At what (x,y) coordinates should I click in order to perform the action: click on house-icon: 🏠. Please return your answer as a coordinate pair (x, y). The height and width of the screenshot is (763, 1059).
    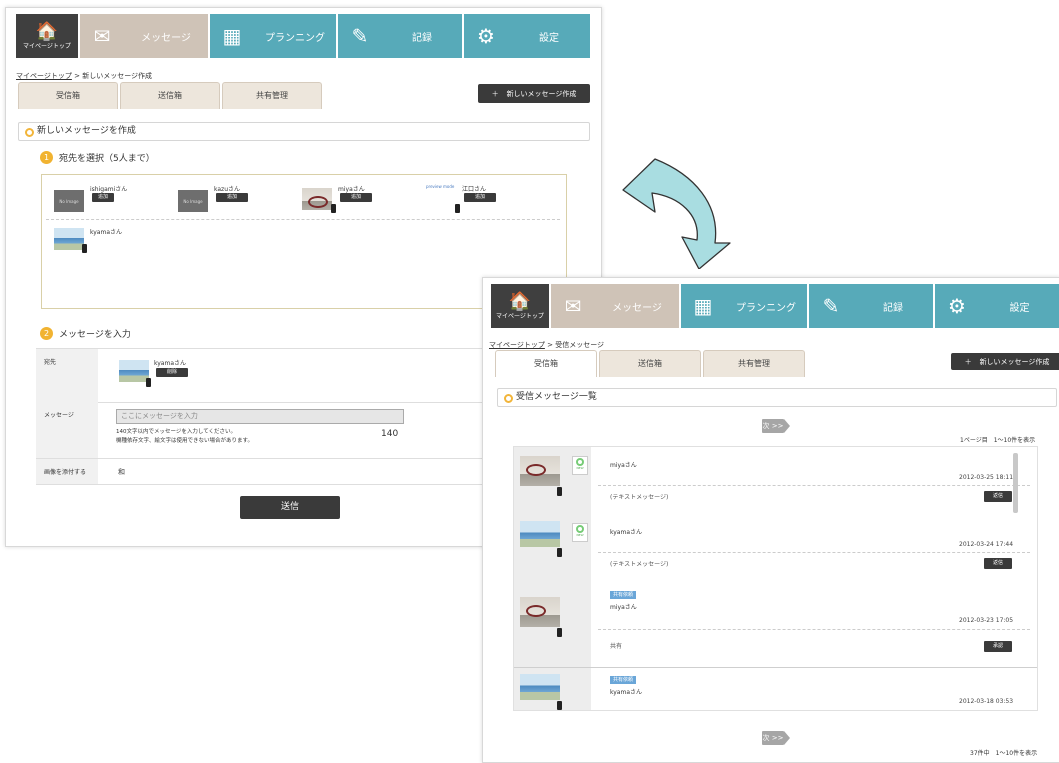
    Looking at the image, I should click on (47, 31).